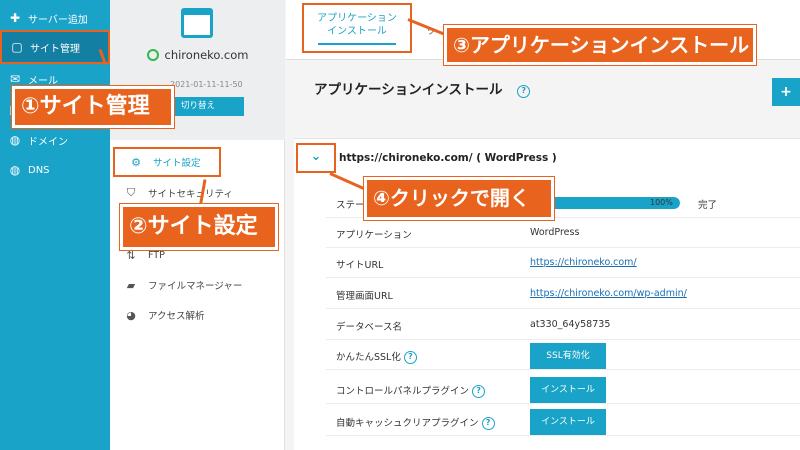  What do you see at coordinates (411, 390) in the screenshot?
I see `row-label: コントロールパネルプラグイン ?` at bounding box center [411, 390].